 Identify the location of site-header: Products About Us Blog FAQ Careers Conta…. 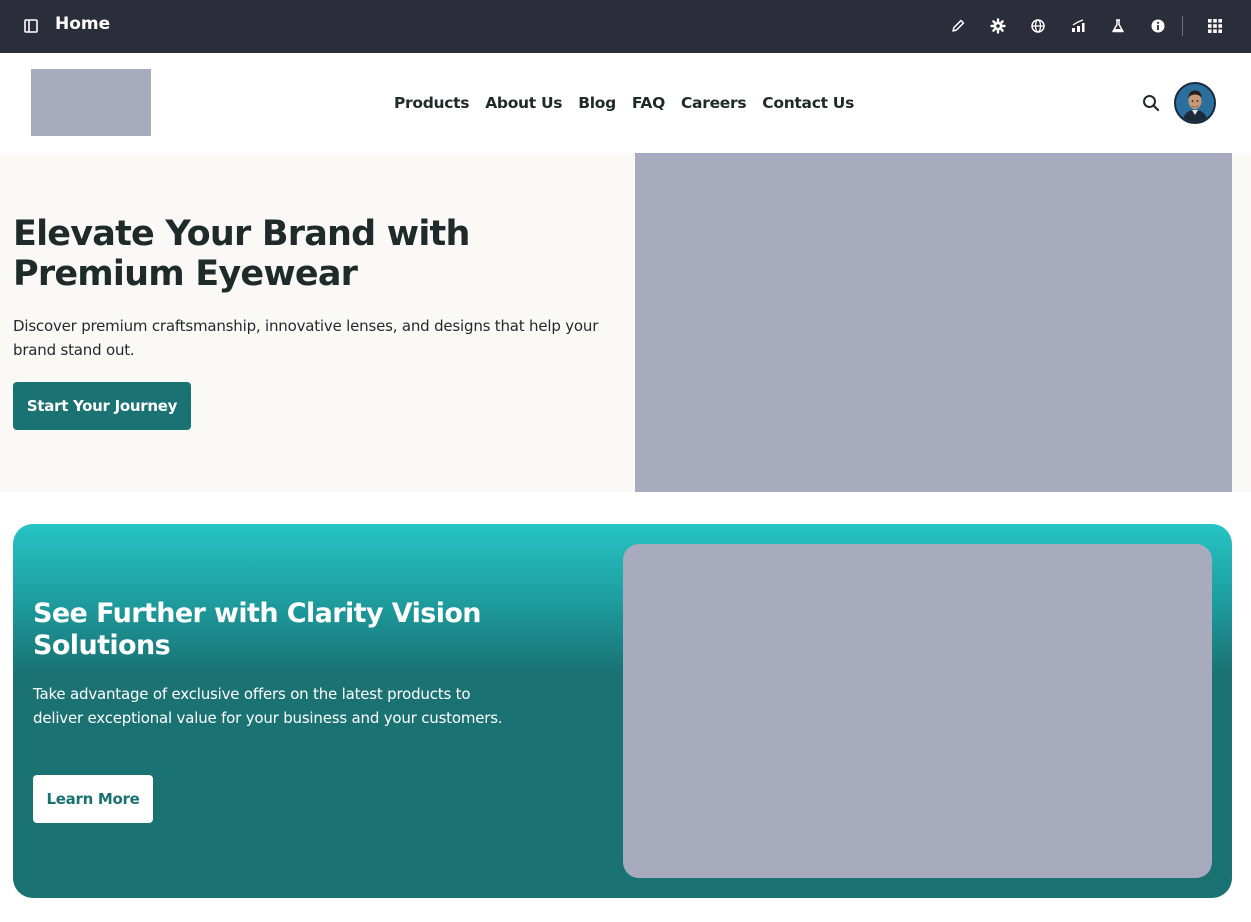
(625, 103).